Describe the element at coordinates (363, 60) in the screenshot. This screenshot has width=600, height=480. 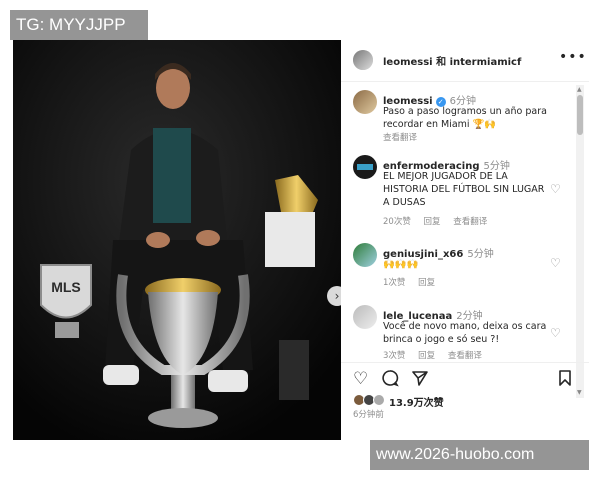
I see `header-avatar` at that location.